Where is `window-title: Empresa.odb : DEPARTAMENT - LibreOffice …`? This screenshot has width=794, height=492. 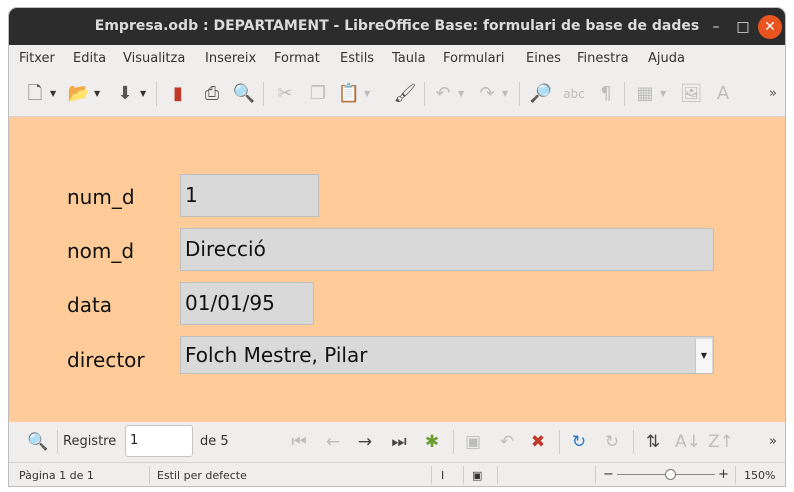 window-title: Empresa.odb : DEPARTAMENT - LibreOffice … is located at coordinates (397, 26).